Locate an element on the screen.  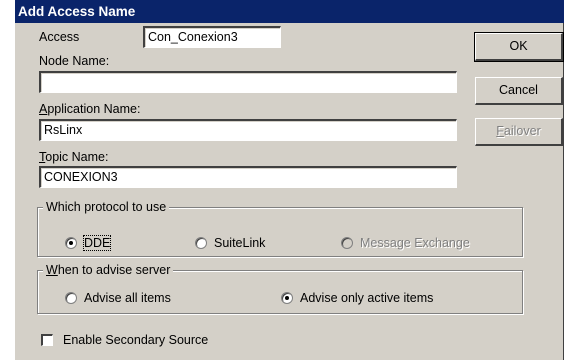
radio-suitelink-indicator is located at coordinates (201, 243).